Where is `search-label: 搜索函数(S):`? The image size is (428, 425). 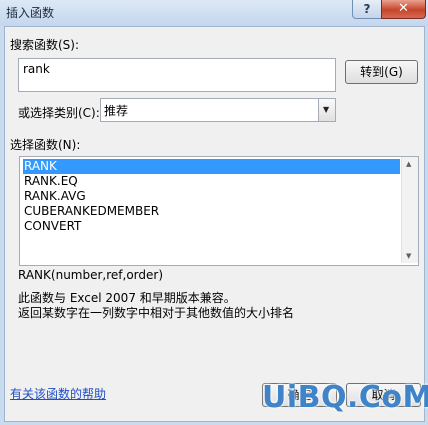
search-label: 搜索函数(S): is located at coordinates (45, 45).